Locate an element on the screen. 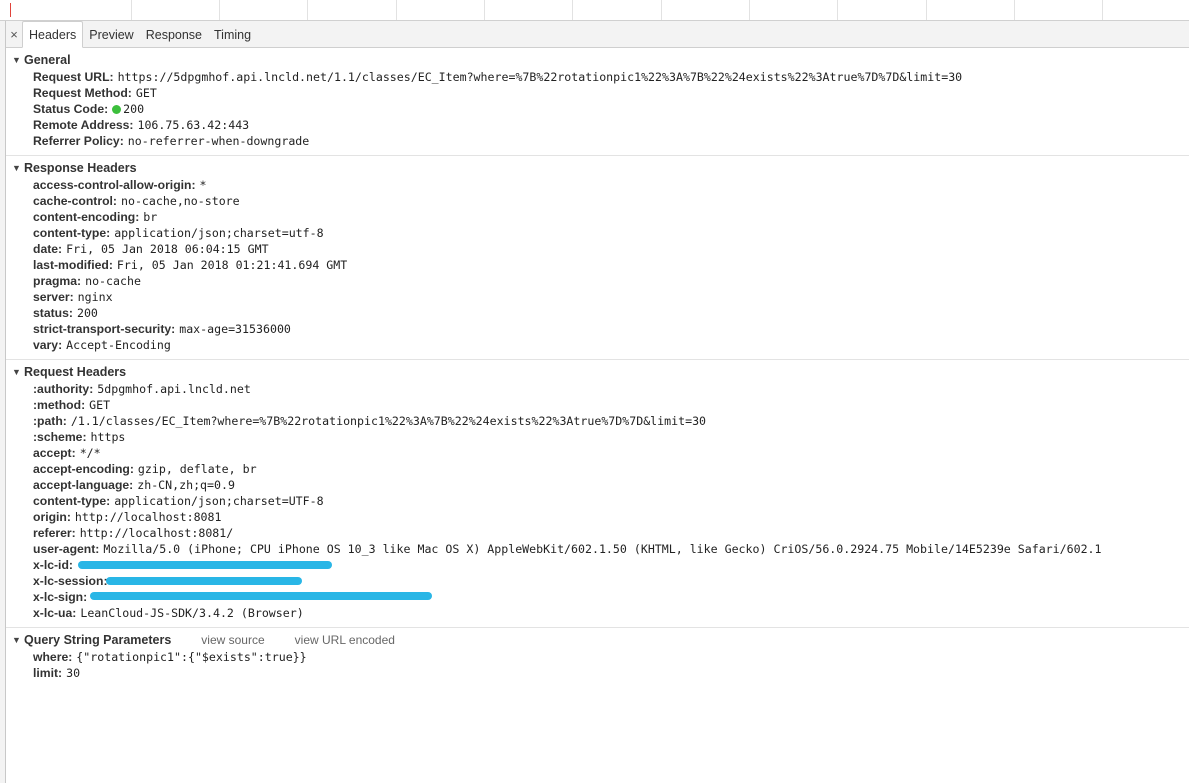  header-row: vary: Accept-Encoding is located at coordinates (597, 345).